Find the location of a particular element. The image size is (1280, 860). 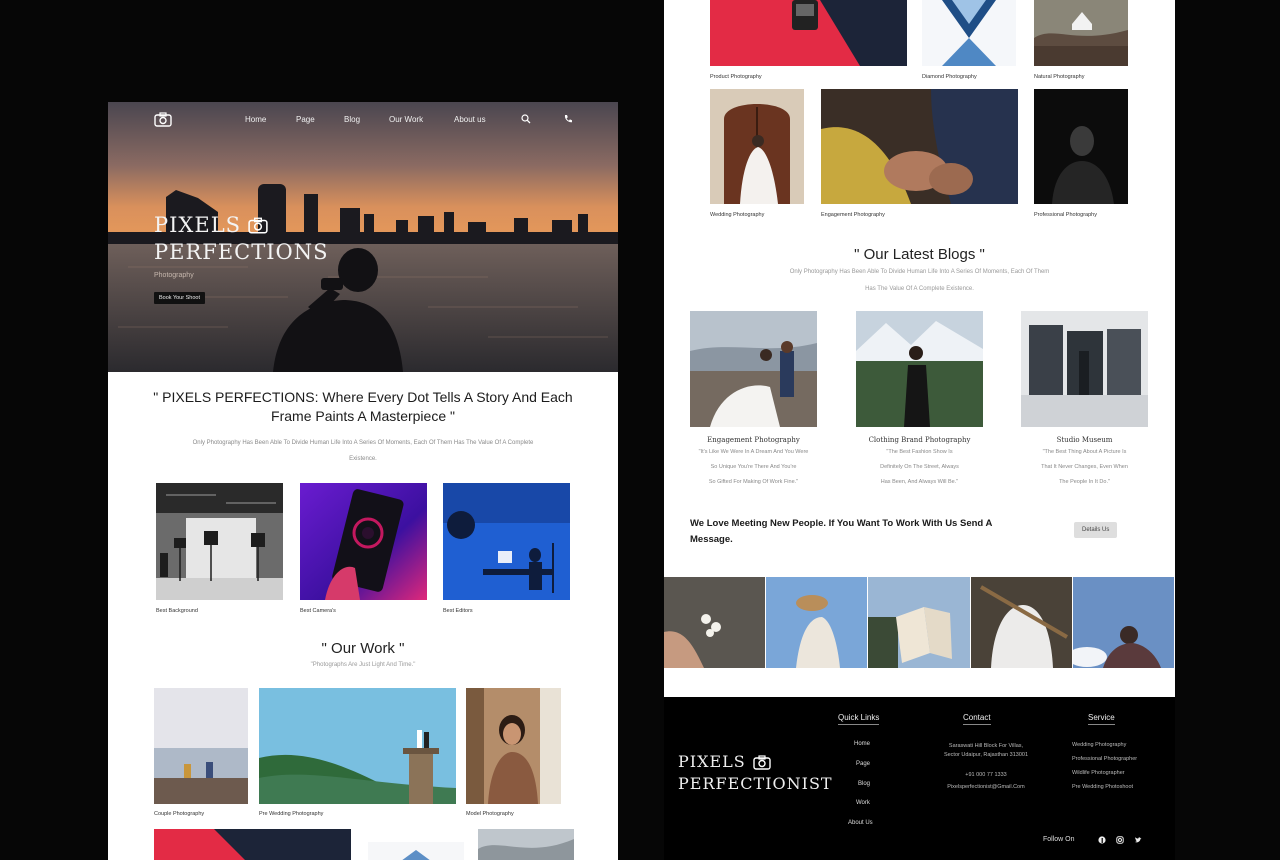

gallery-tile: Professional Photography is located at coordinates (1081, 153).